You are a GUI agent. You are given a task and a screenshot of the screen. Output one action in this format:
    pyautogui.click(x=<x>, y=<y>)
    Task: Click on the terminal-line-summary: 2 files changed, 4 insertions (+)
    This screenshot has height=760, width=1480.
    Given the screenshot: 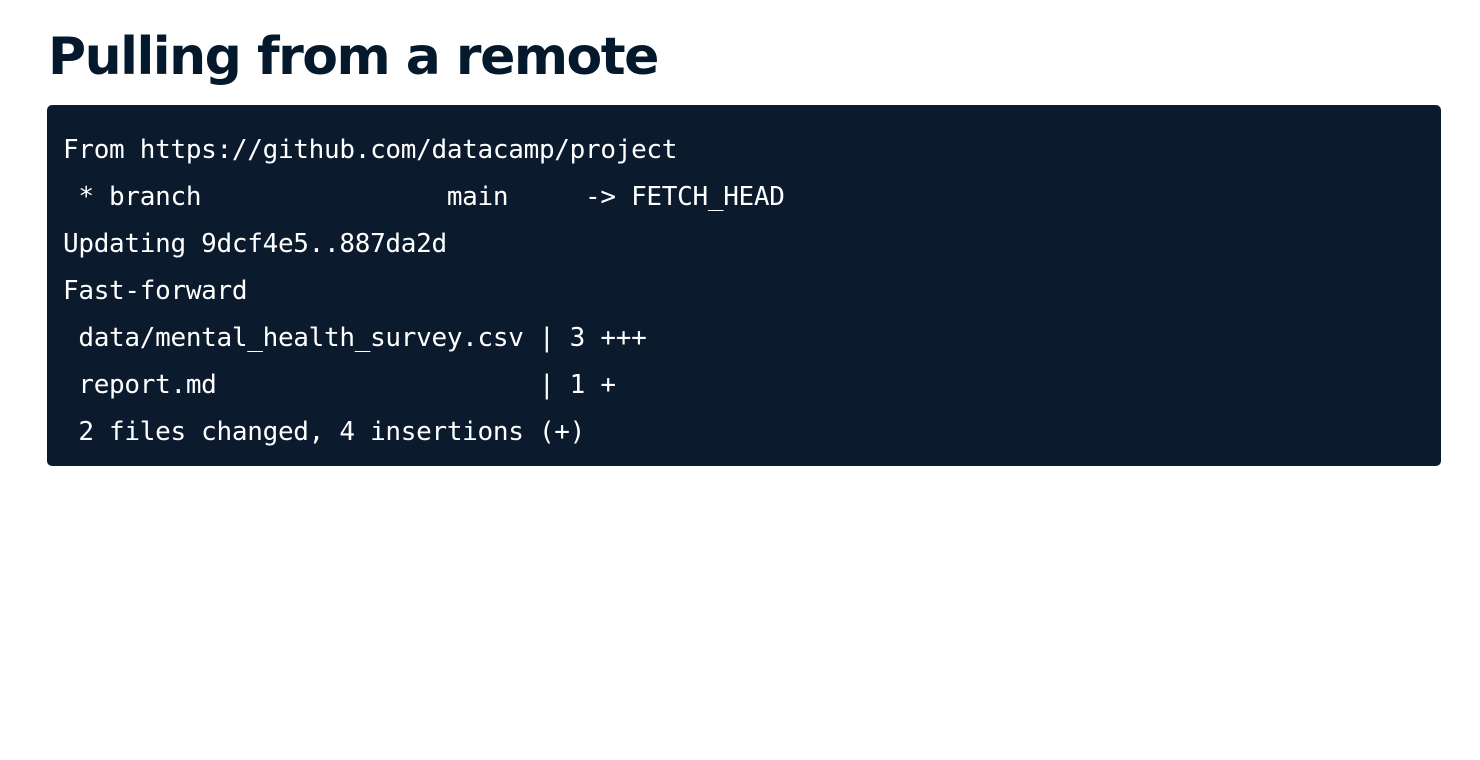 What is the action you would take?
    pyautogui.click(x=324, y=432)
    